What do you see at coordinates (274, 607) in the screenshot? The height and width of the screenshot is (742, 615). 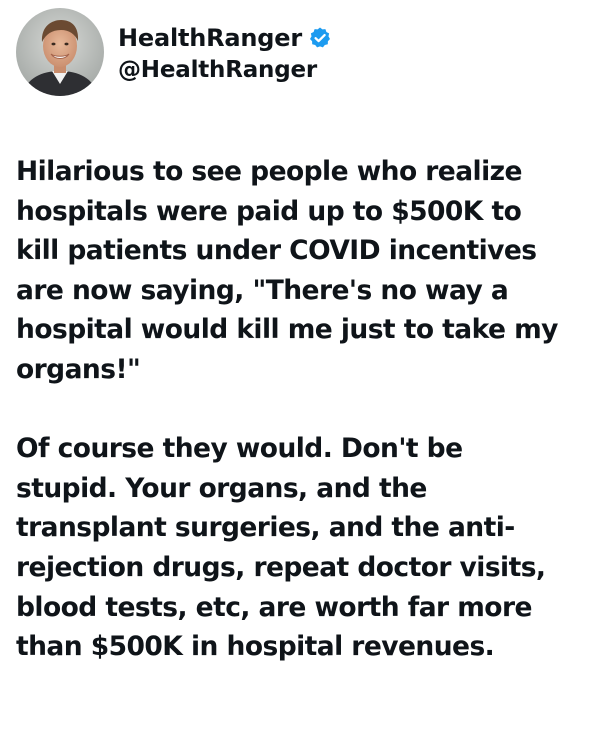 I see `tweet-line: blood tests, etc, are worth far more` at bounding box center [274, 607].